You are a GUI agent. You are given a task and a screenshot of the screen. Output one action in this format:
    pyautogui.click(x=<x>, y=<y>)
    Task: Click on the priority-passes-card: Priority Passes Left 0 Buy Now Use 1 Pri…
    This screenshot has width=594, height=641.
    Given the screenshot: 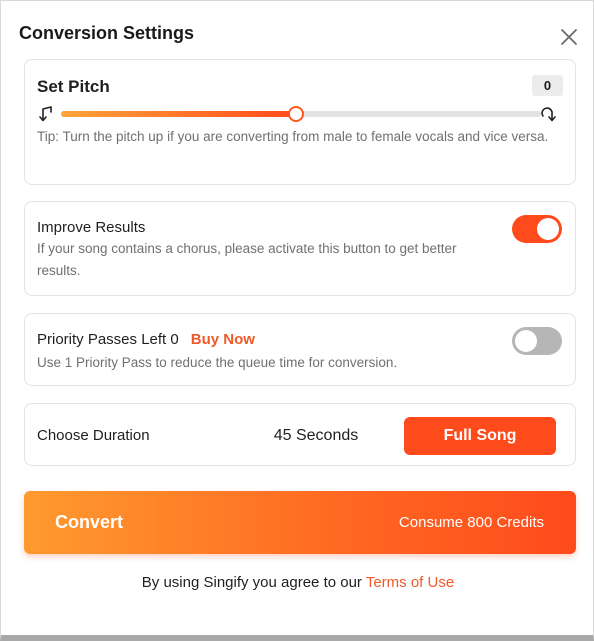 What is the action you would take?
    pyautogui.click(x=300, y=349)
    